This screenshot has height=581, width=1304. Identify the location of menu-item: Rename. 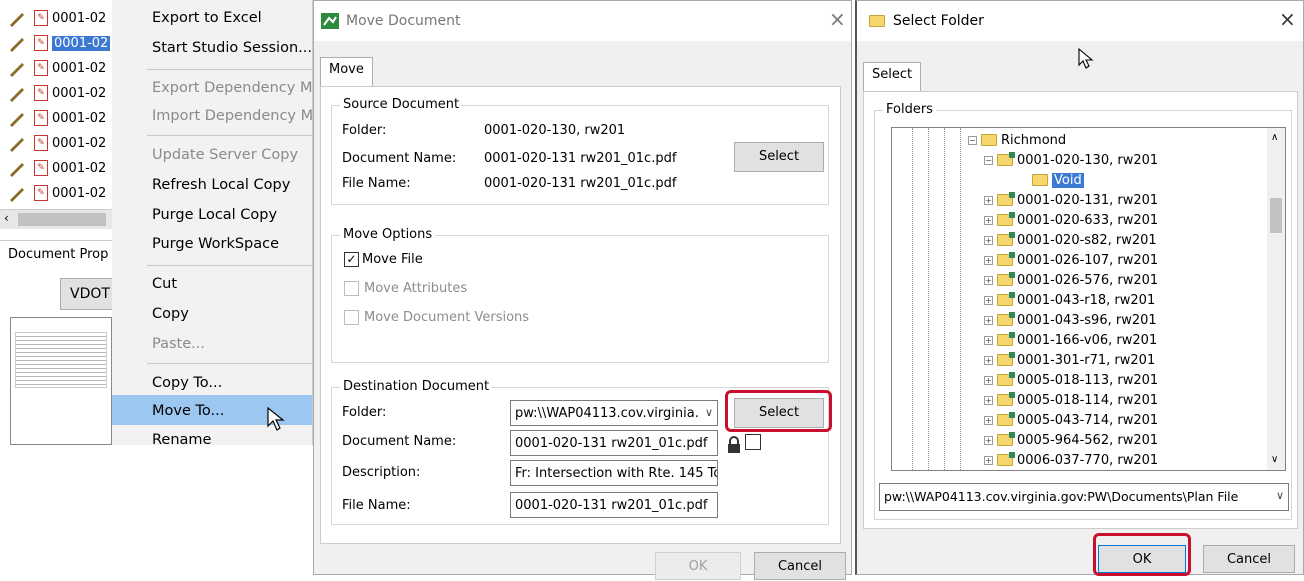
(232, 440).